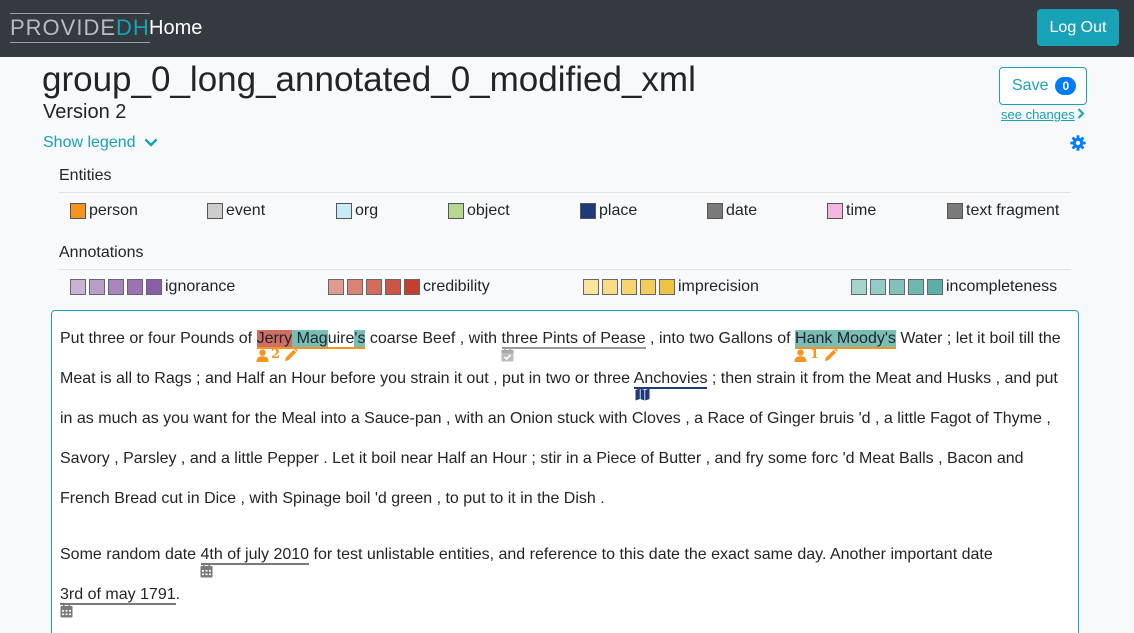 The width and height of the screenshot is (1134, 633). Describe the element at coordinates (215, 211) in the screenshot. I see `event-swatch` at that location.